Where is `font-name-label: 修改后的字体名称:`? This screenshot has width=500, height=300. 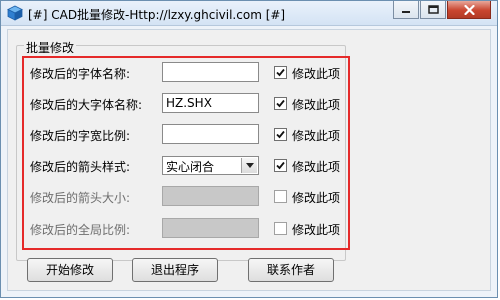
font-name-label: 修改后的字体名称: is located at coordinates (80, 74).